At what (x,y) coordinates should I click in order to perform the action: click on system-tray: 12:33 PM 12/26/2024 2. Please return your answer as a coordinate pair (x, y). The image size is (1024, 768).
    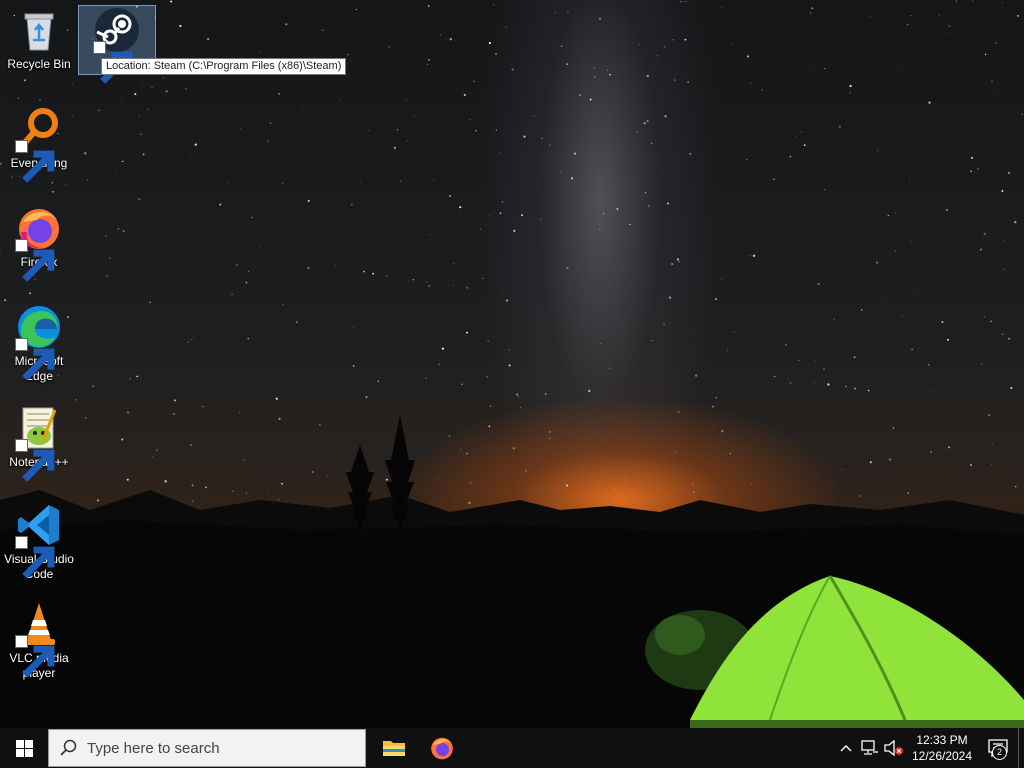
    Looking at the image, I should click on (929, 748).